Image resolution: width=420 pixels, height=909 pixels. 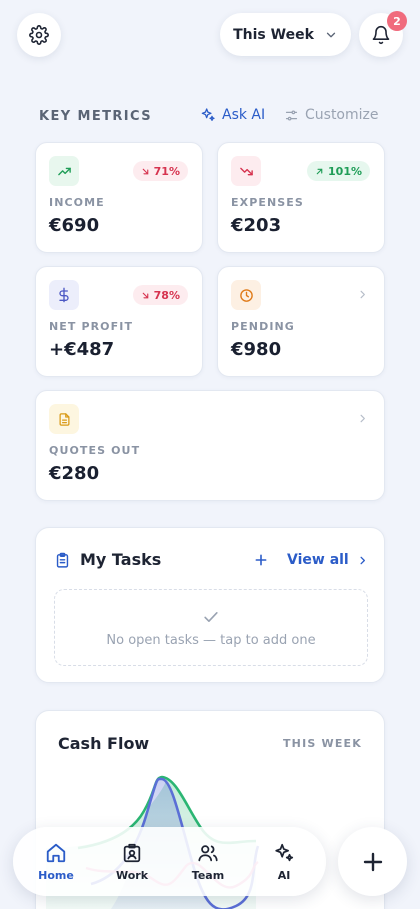 What do you see at coordinates (284, 861) in the screenshot?
I see `nav-item-ai: AI` at bounding box center [284, 861].